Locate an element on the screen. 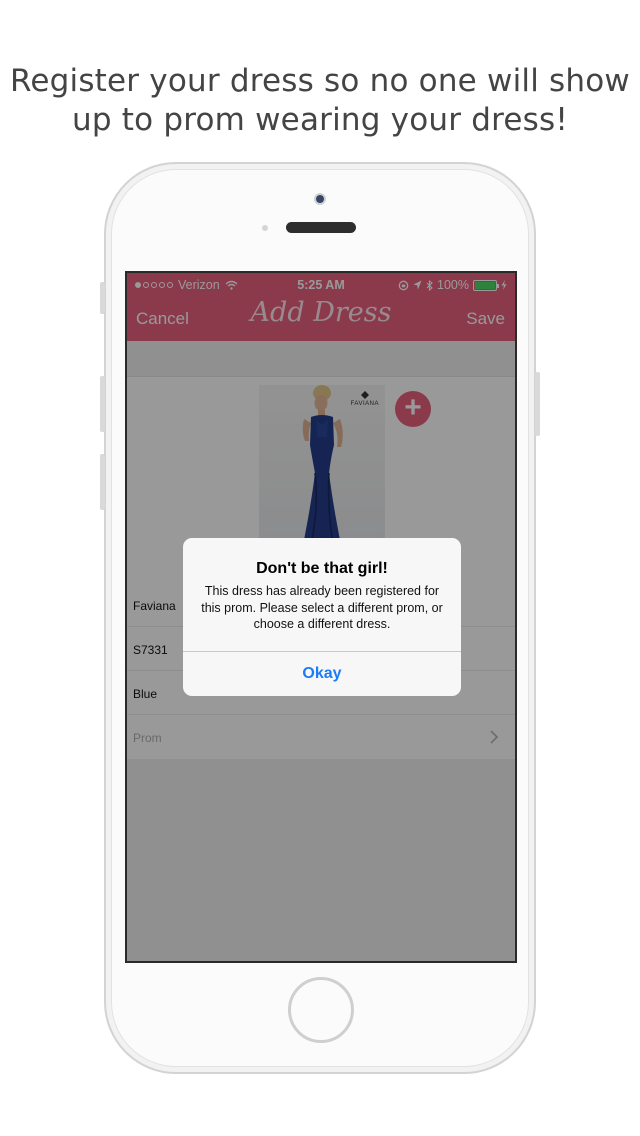 This screenshot has height=1136, width=640. front-camera is located at coordinates (320, 199).